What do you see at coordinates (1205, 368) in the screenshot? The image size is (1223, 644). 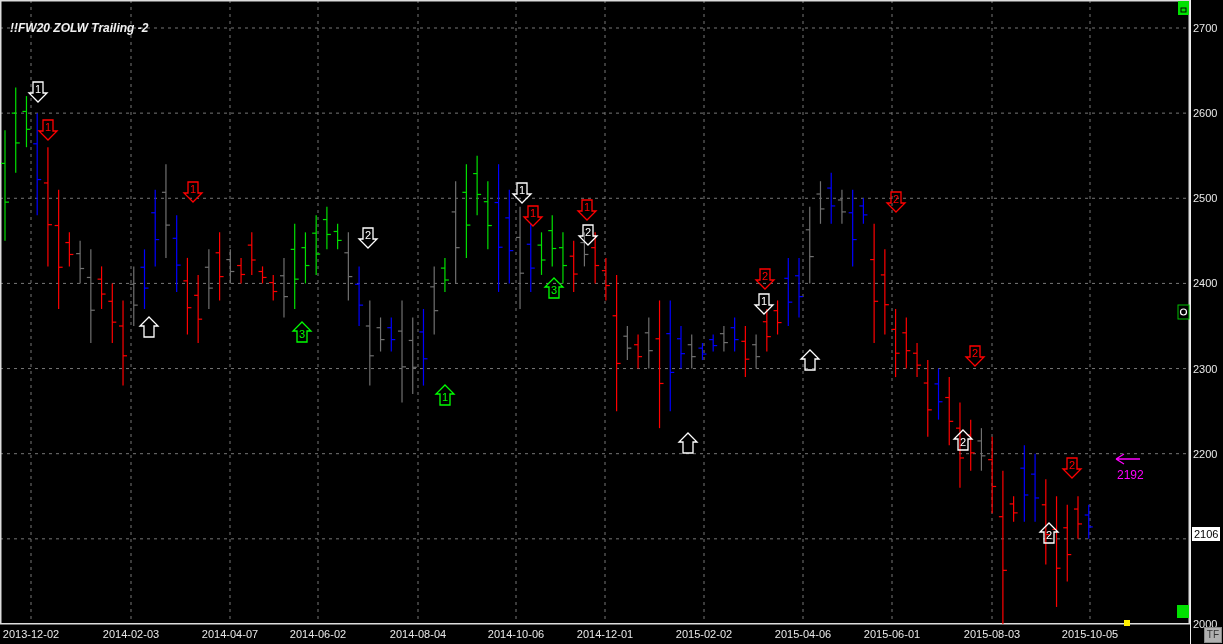 I see `price-axis-label: 2300` at bounding box center [1205, 368].